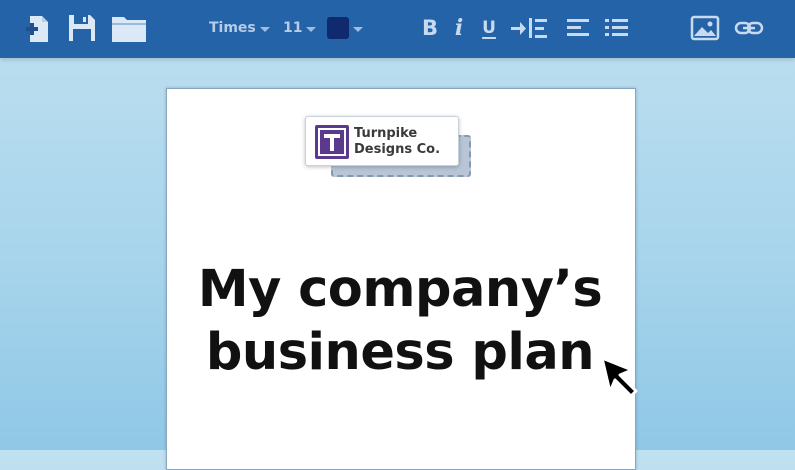  What do you see at coordinates (400, 352) in the screenshot?
I see `title-line-2: business plan` at bounding box center [400, 352].